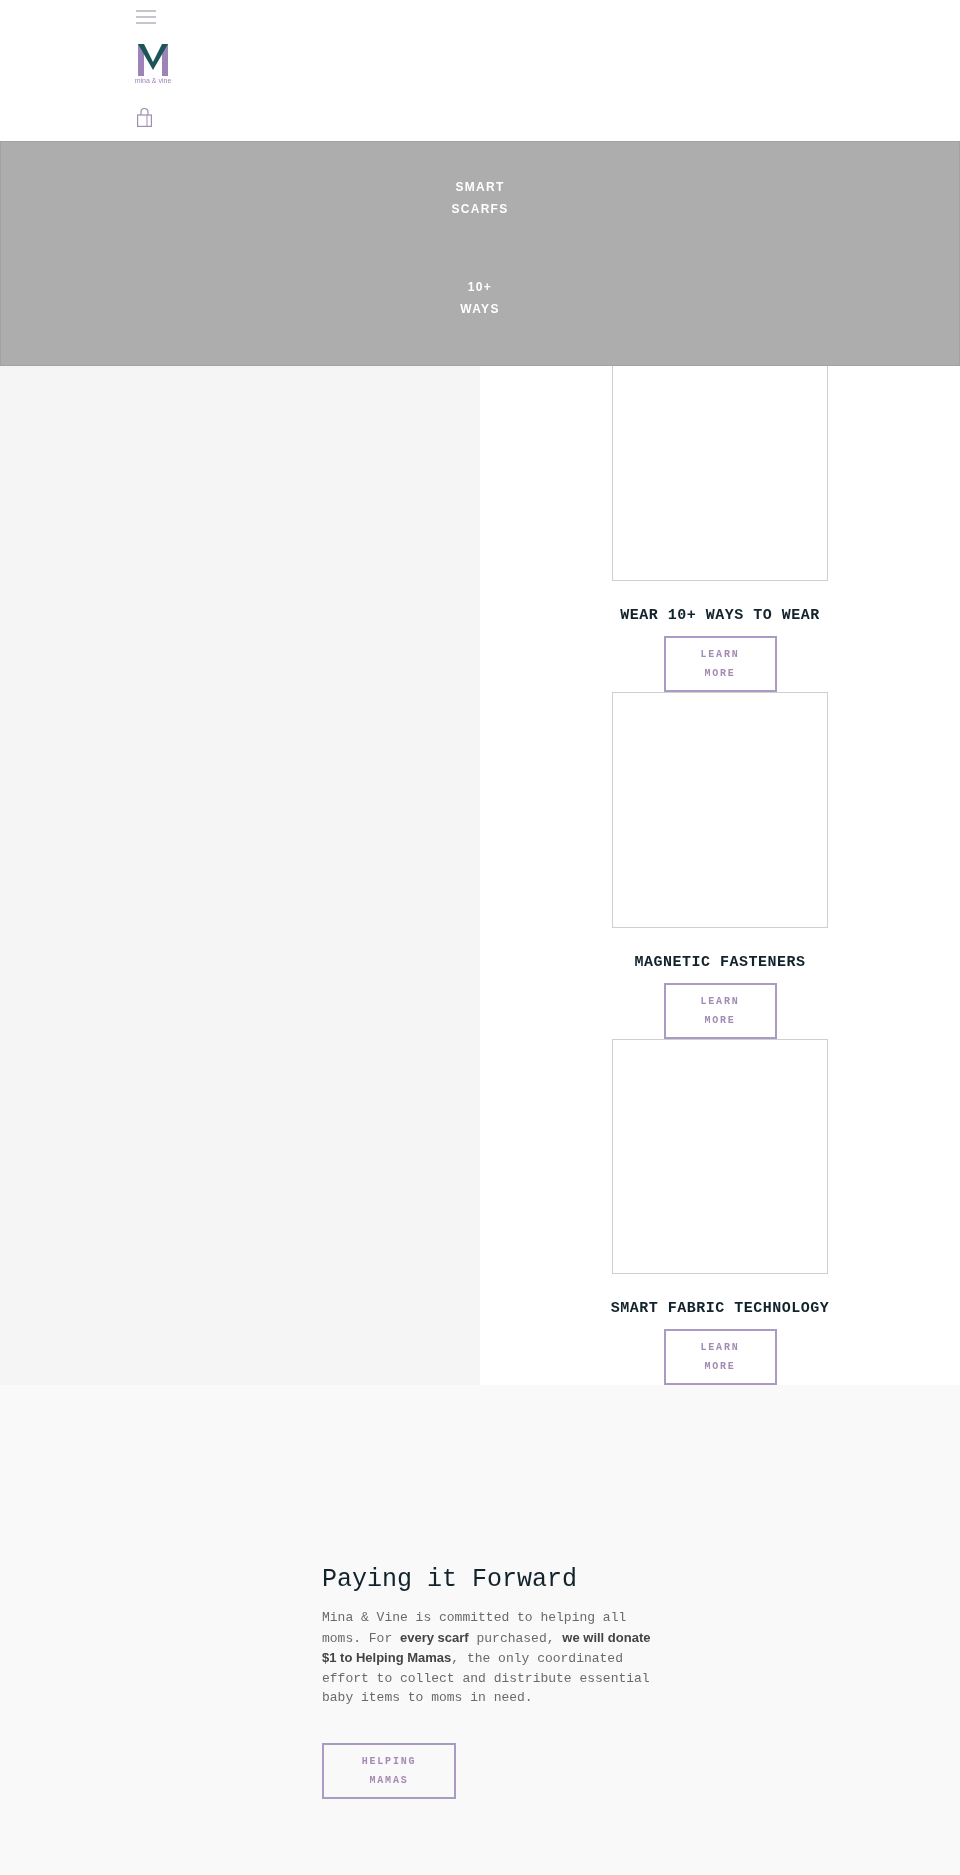 The height and width of the screenshot is (1875, 960). What do you see at coordinates (153, 60) in the screenshot?
I see `logo-icon` at bounding box center [153, 60].